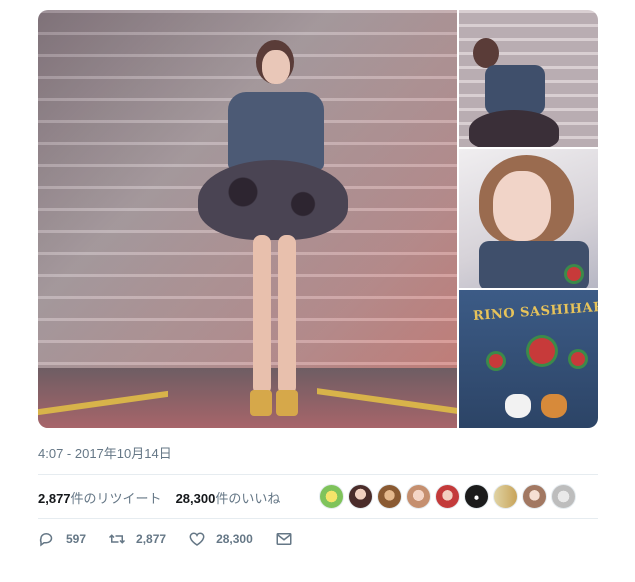 Image resolution: width=635 pixels, height=582 pixels. Describe the element at coordinates (76, 539) in the screenshot. I see `reply-count: 597` at that location.